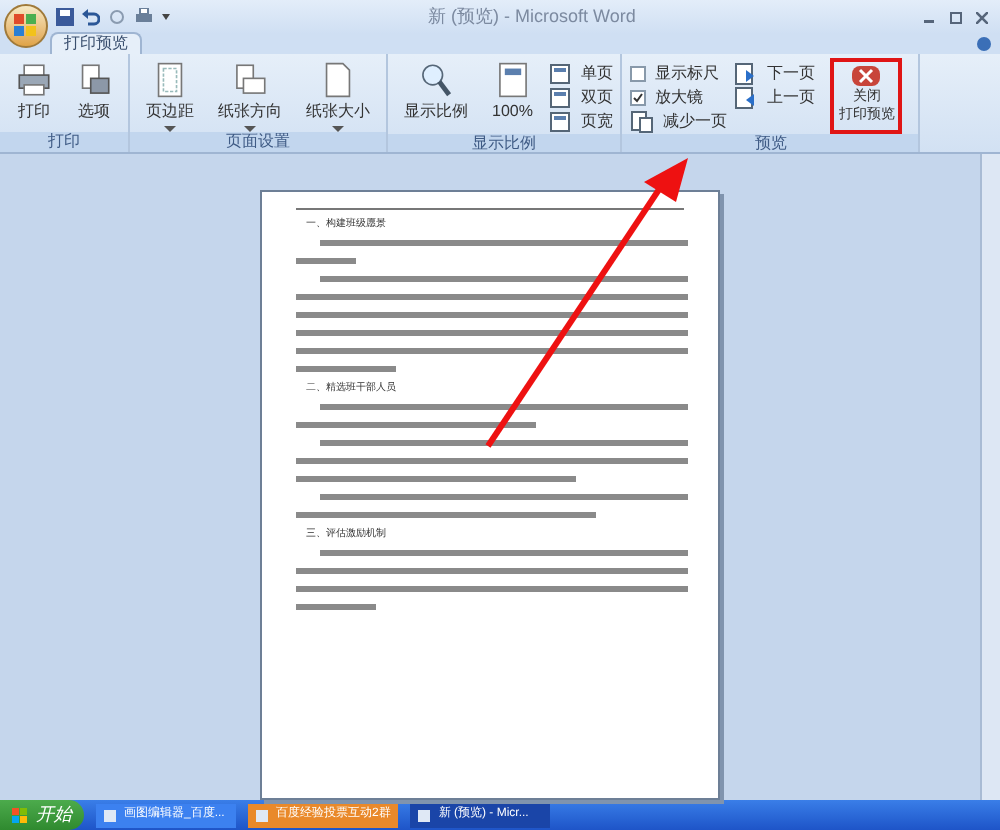 This screenshot has height=830, width=1000. Describe the element at coordinates (678, 74) in the screenshot. I see `checkbox: 显示标尺` at that location.